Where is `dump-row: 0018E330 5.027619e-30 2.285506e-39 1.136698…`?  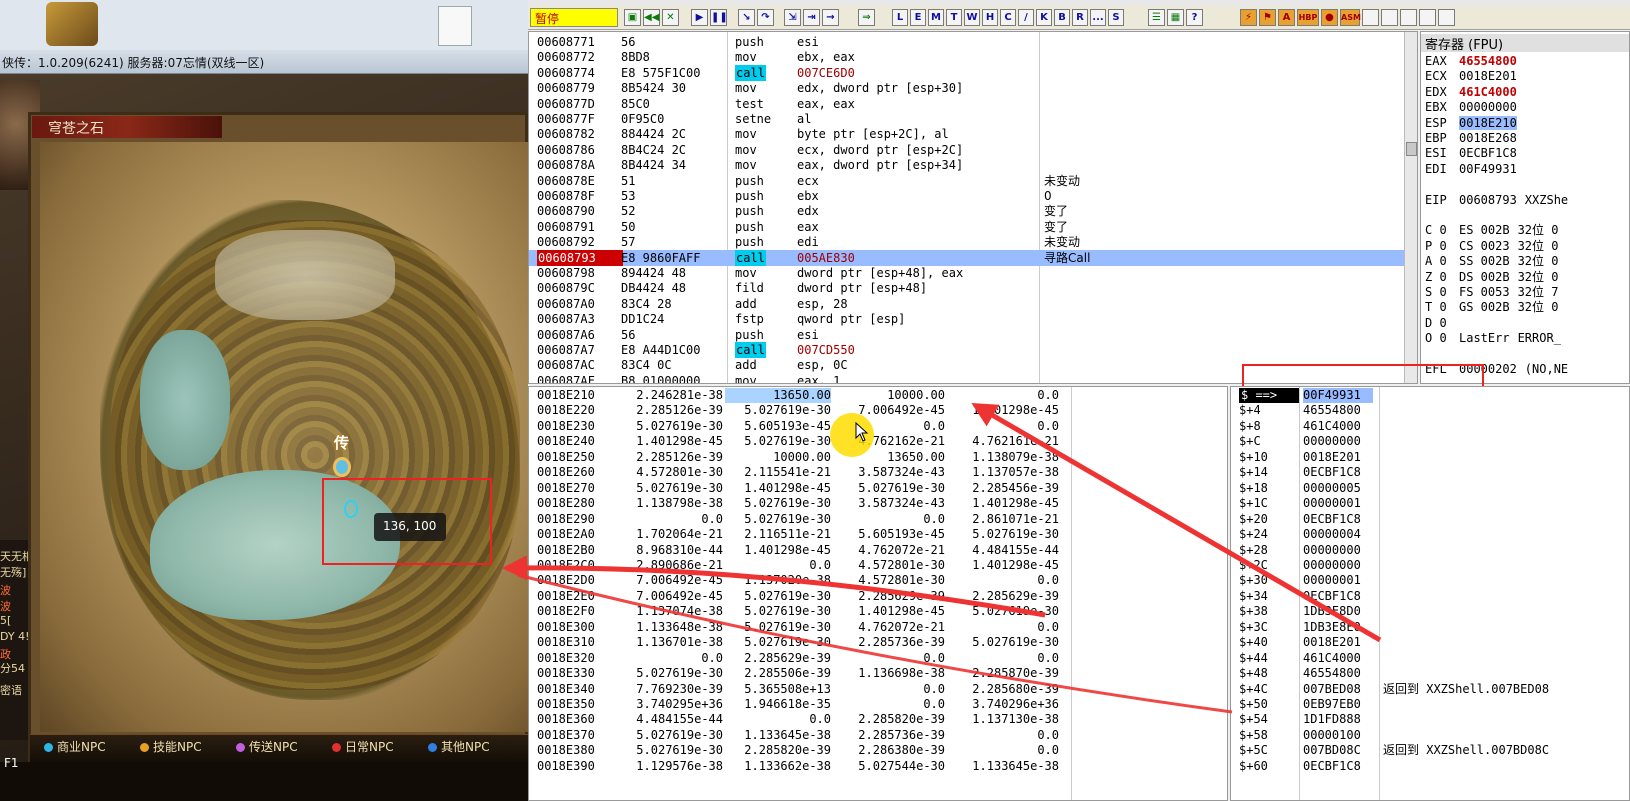
dump-row: 0018E330 5.027619e-30 2.285506e-39 1.136698… is located at coordinates (878, 673).